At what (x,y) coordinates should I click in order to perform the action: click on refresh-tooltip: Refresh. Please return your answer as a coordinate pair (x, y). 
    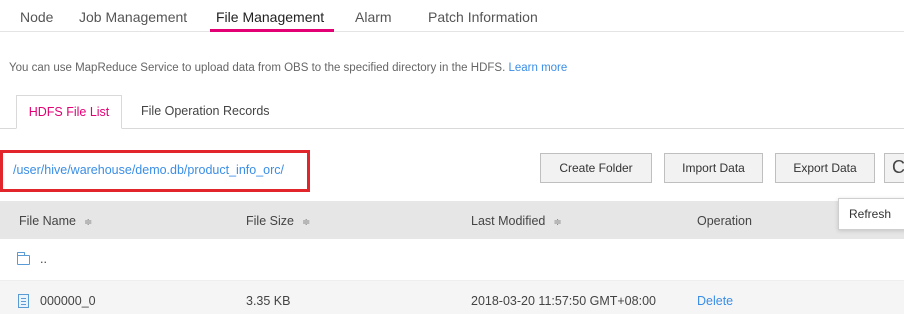
    Looking at the image, I should click on (871, 214).